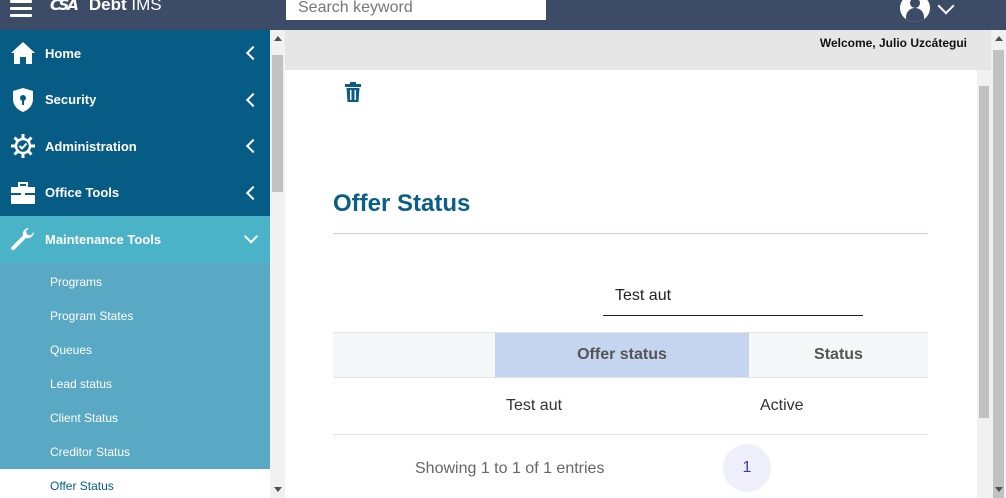  What do you see at coordinates (135, 452) in the screenshot?
I see `submenu-item-creditor-status: Creditor Status` at bounding box center [135, 452].